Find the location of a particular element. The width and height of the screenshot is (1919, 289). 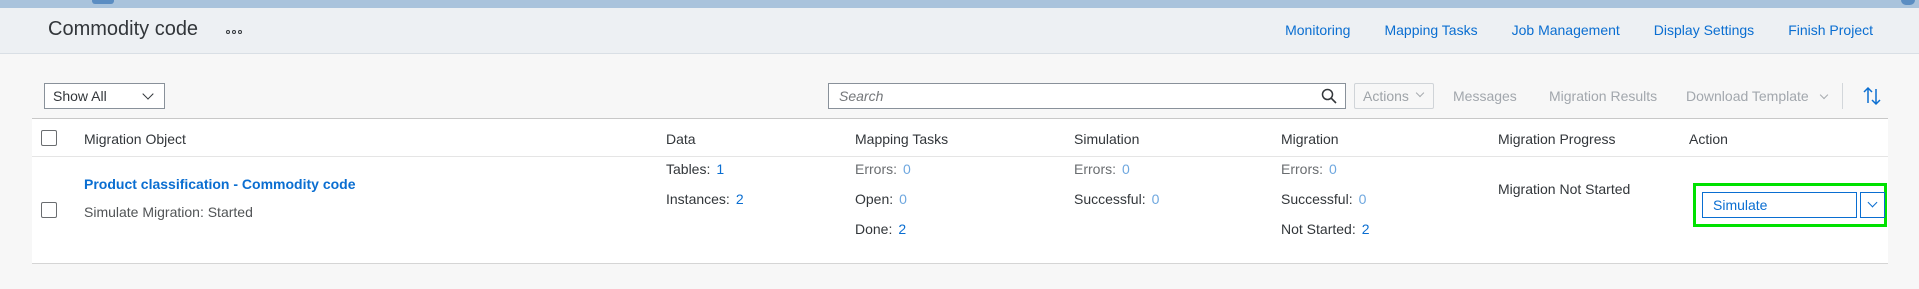

filter-select: Show All is located at coordinates (104, 96).